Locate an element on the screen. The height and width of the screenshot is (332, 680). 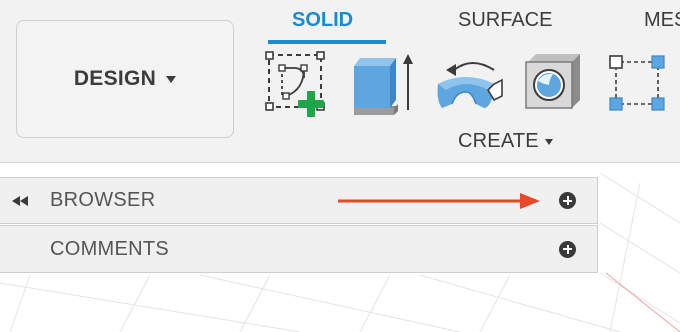
tab-mesh: MES is located at coordinates (662, 20).